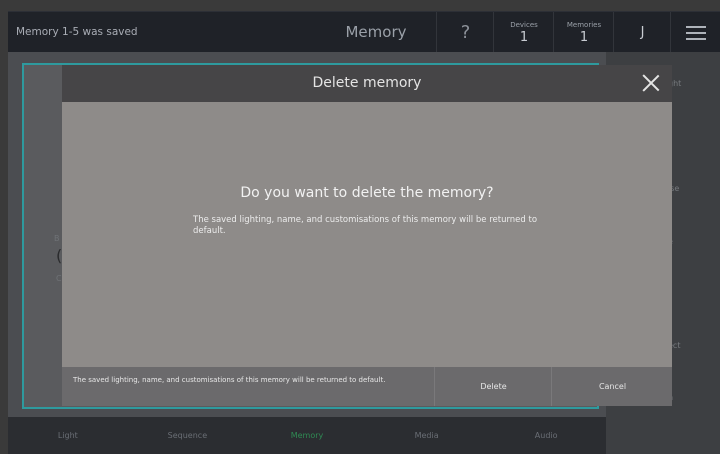  What do you see at coordinates (524, 37) in the screenshot?
I see `devices-count: 1` at bounding box center [524, 37].